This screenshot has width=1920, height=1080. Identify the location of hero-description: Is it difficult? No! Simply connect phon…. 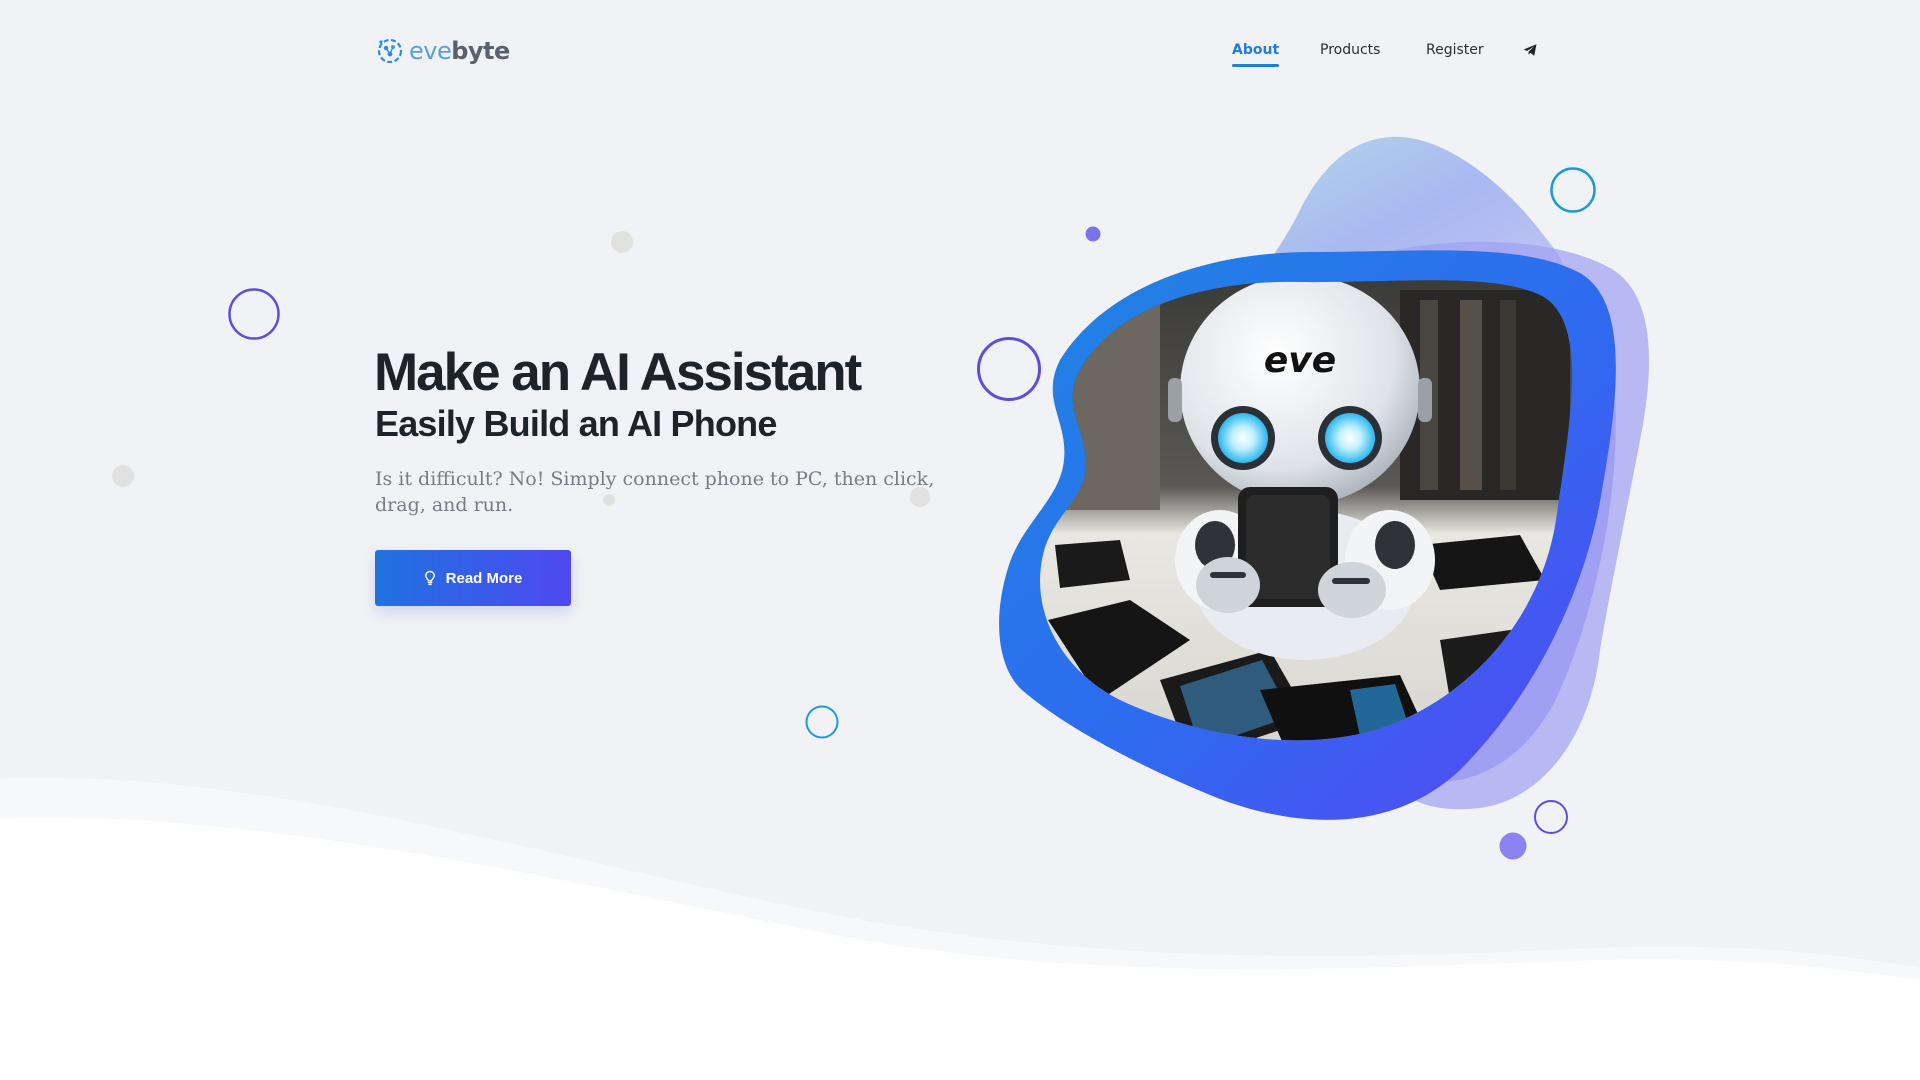
(655, 492).